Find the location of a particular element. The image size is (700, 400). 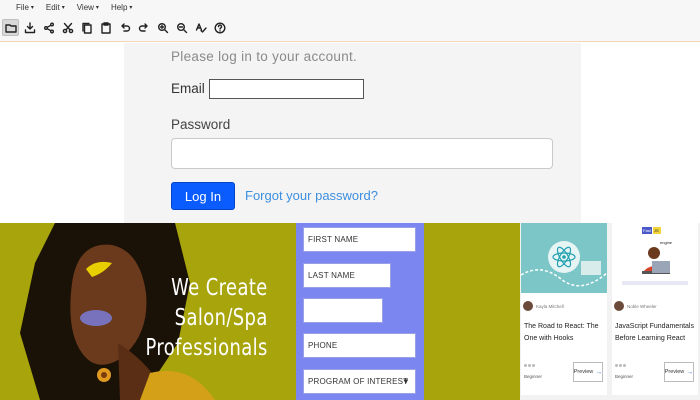

card-author: Noble Wheeler is located at coordinates (635, 306).